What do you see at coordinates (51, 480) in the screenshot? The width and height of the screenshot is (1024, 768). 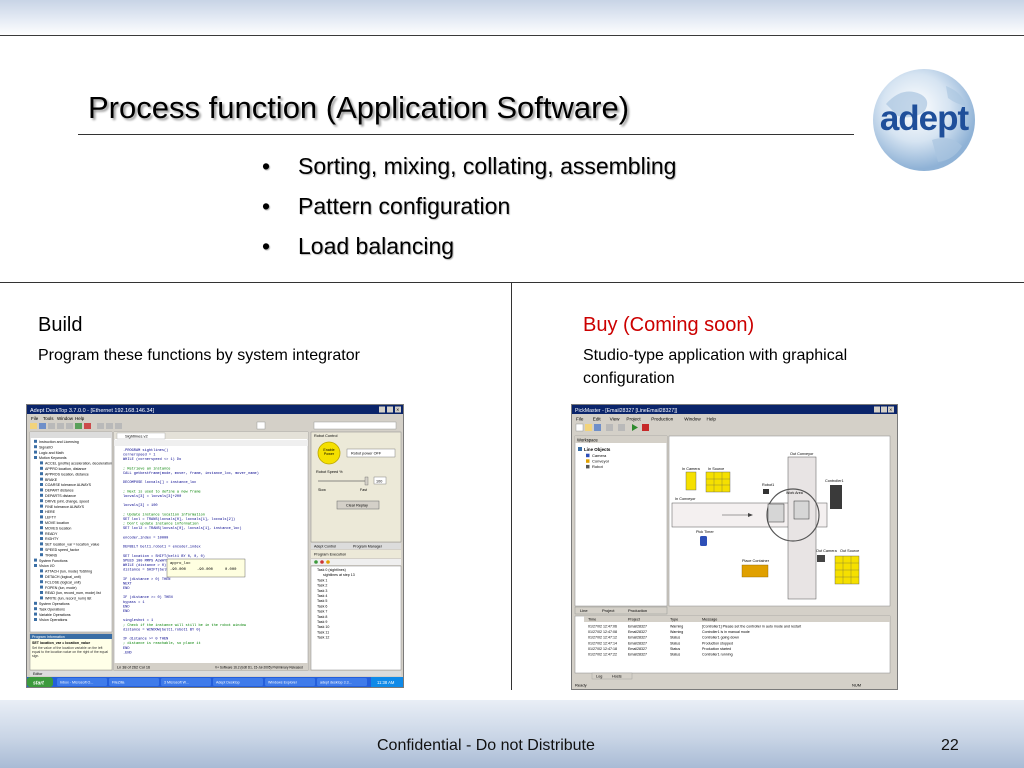 I see `tree-item: BRAKE` at bounding box center [51, 480].